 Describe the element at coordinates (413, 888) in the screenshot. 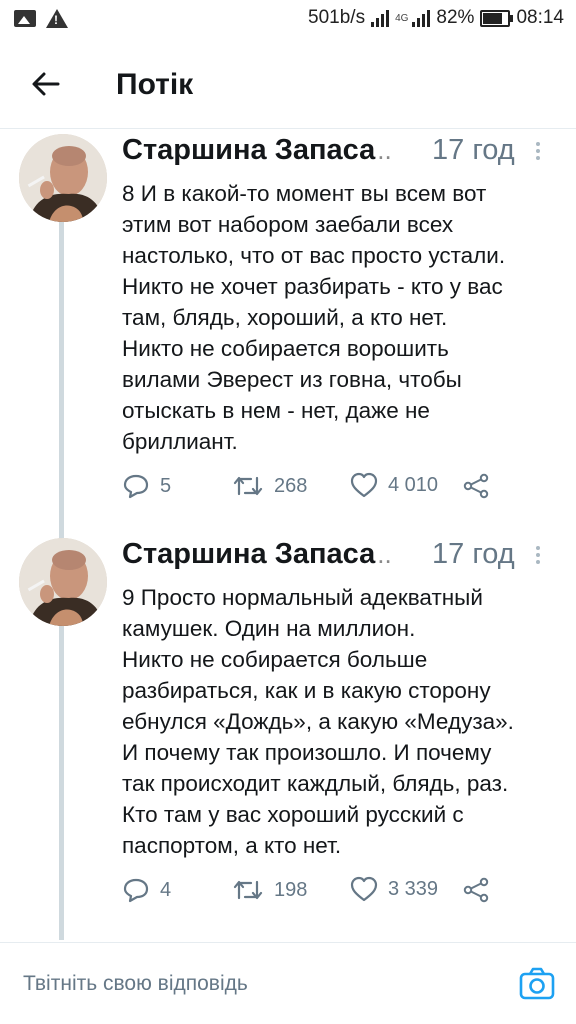

I see `like-count: 3 339` at that location.